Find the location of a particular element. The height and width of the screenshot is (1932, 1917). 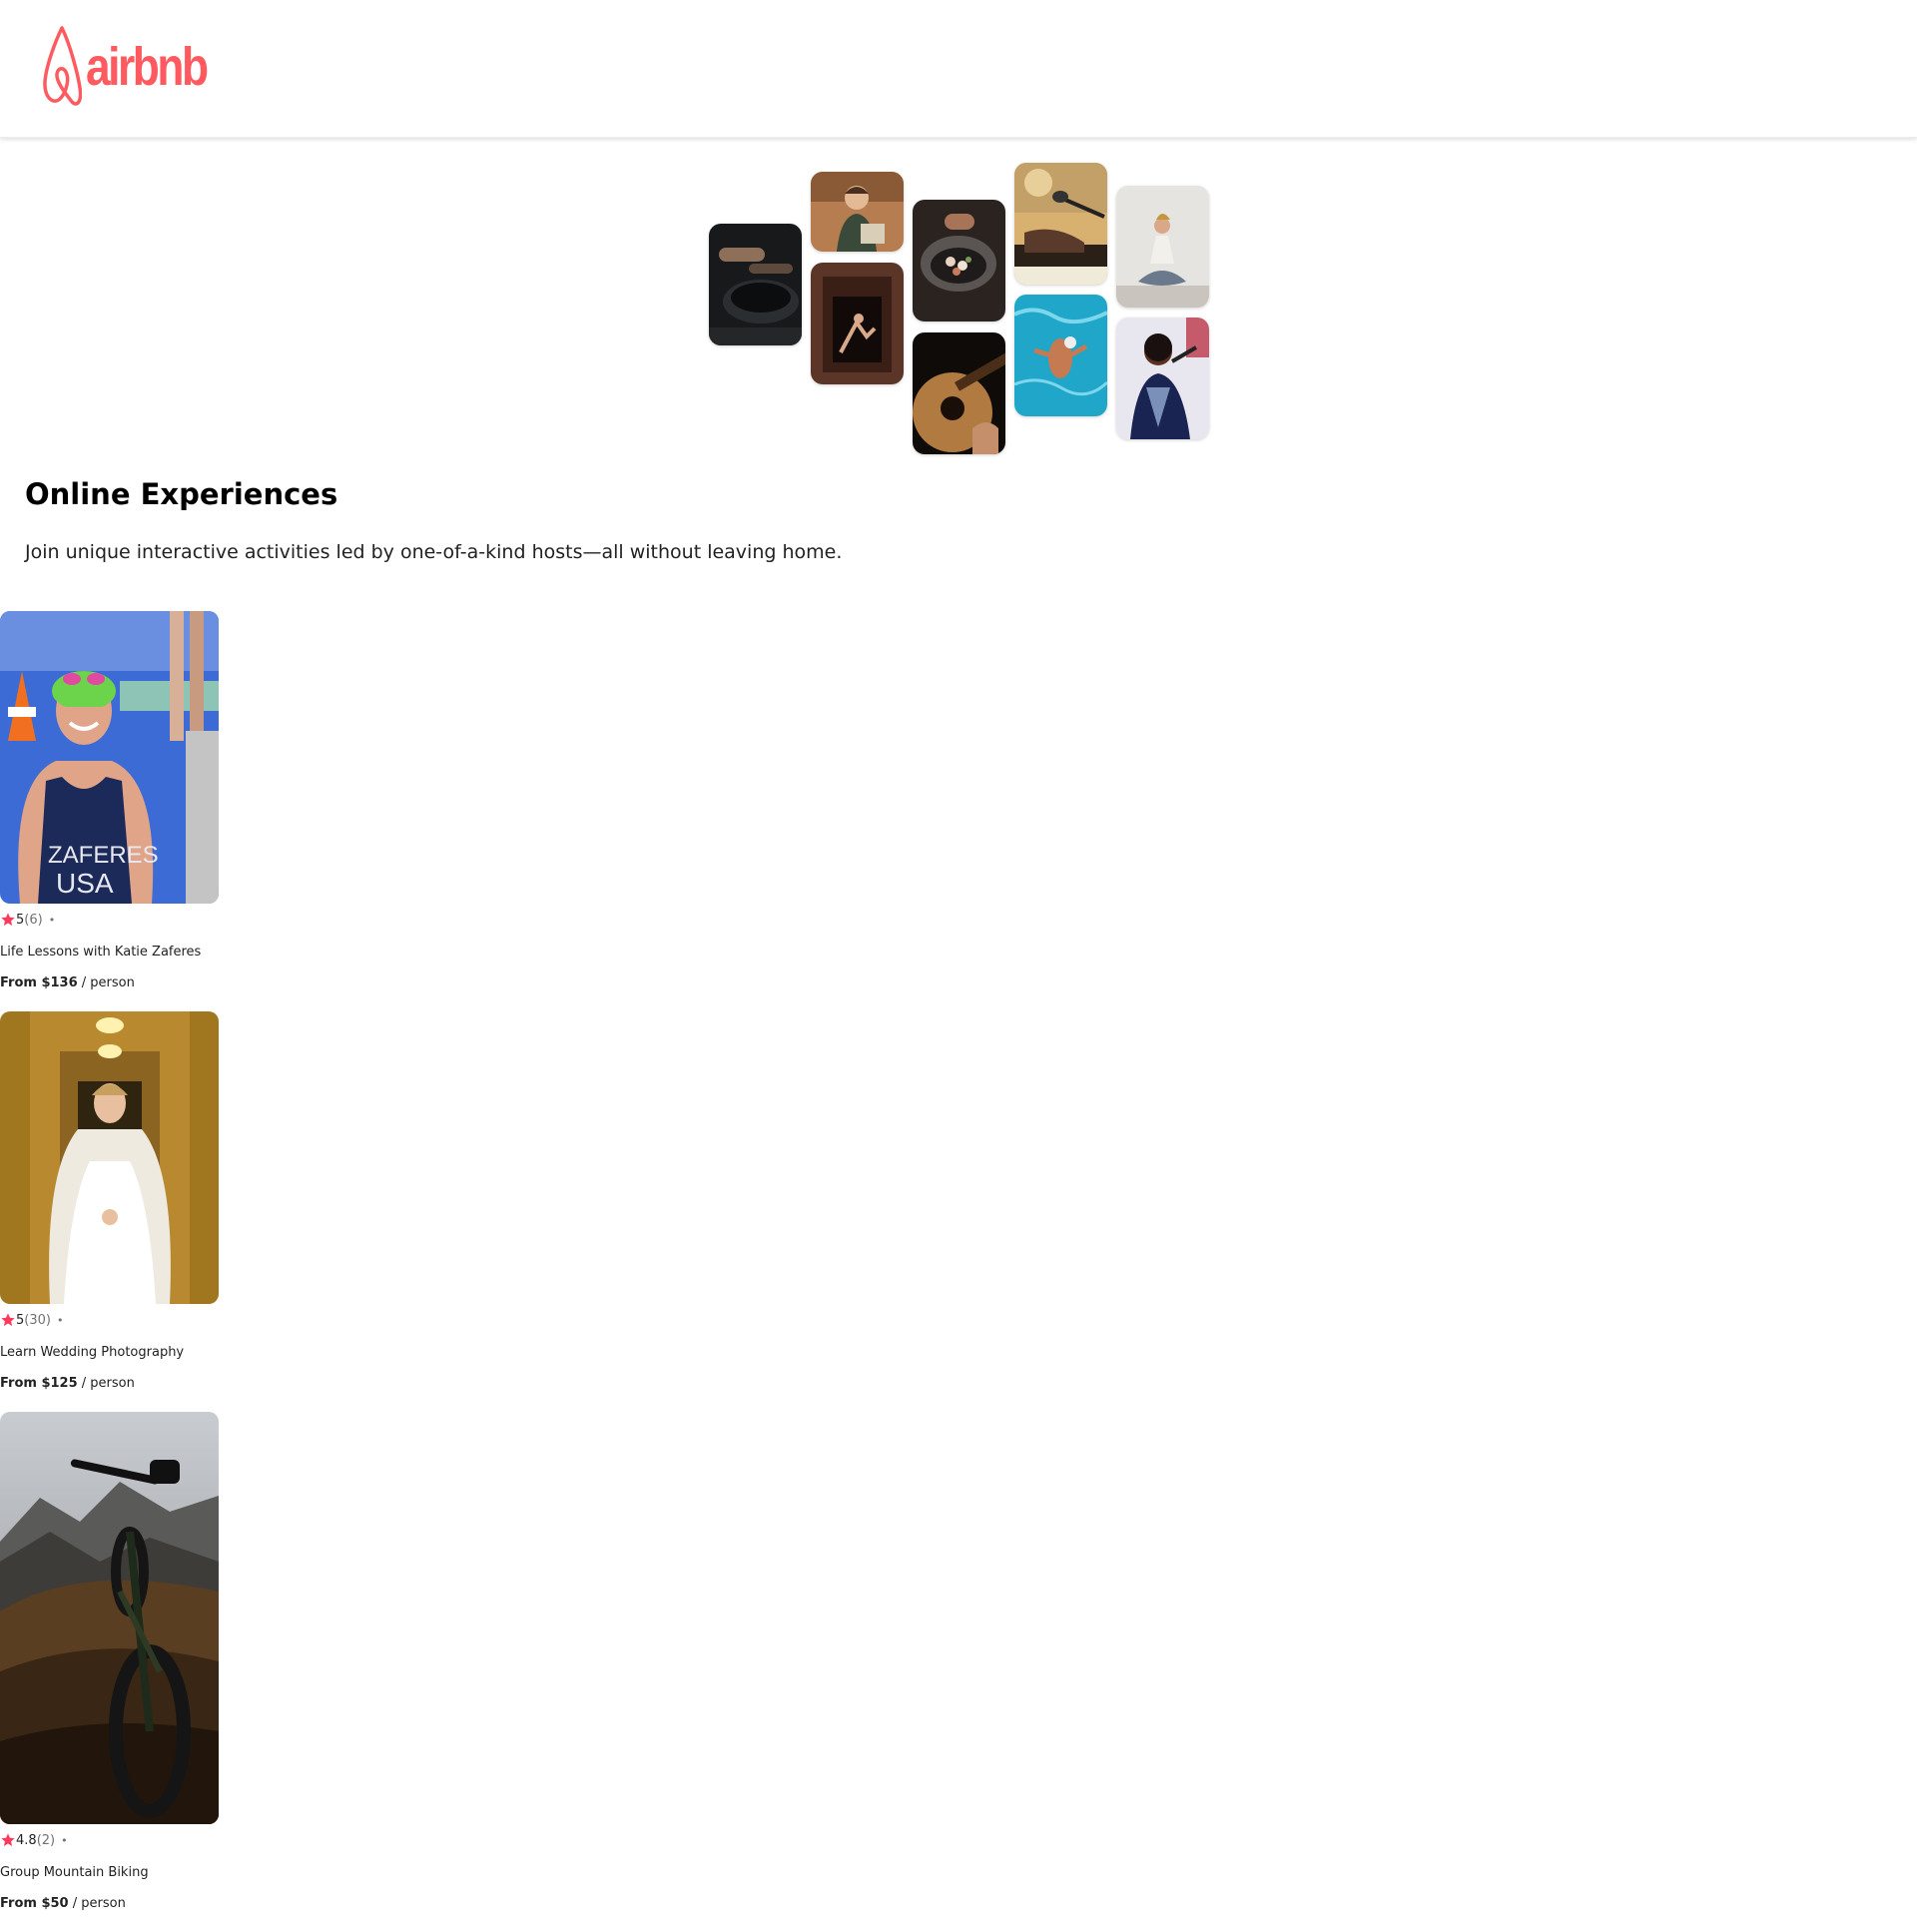

rating-value: 4.8 is located at coordinates (26, 1840).